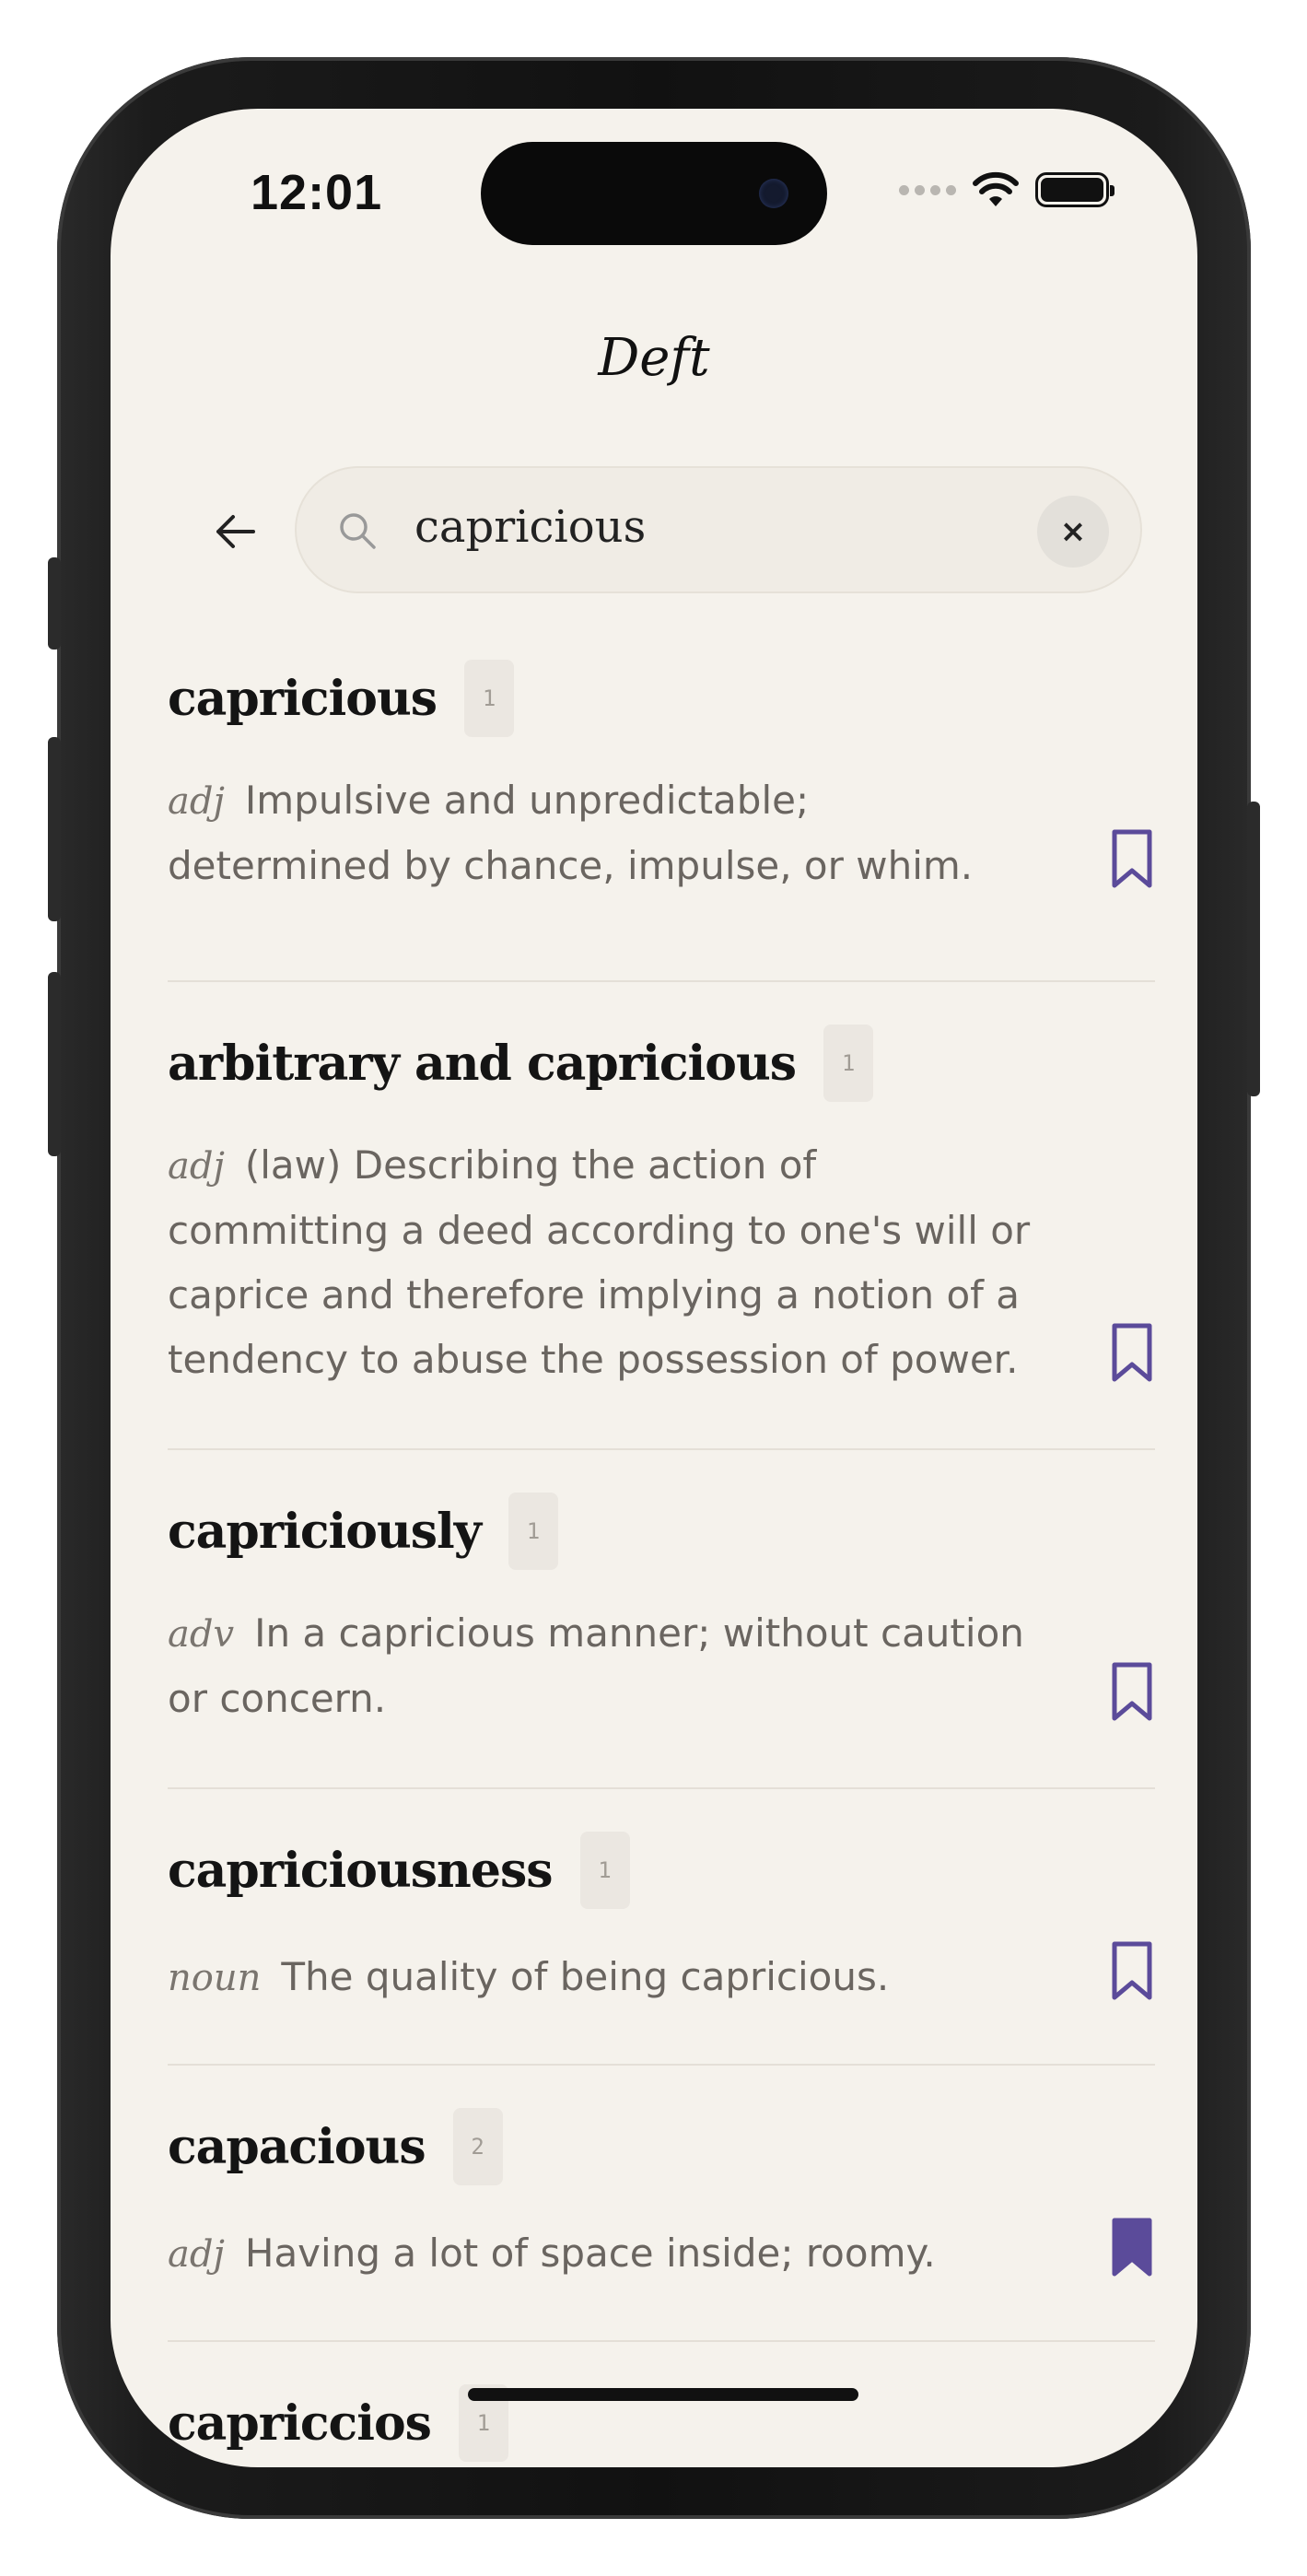 This screenshot has width=1307, height=2576. What do you see at coordinates (478, 2146) in the screenshot?
I see `sense-count-badge: 2` at bounding box center [478, 2146].